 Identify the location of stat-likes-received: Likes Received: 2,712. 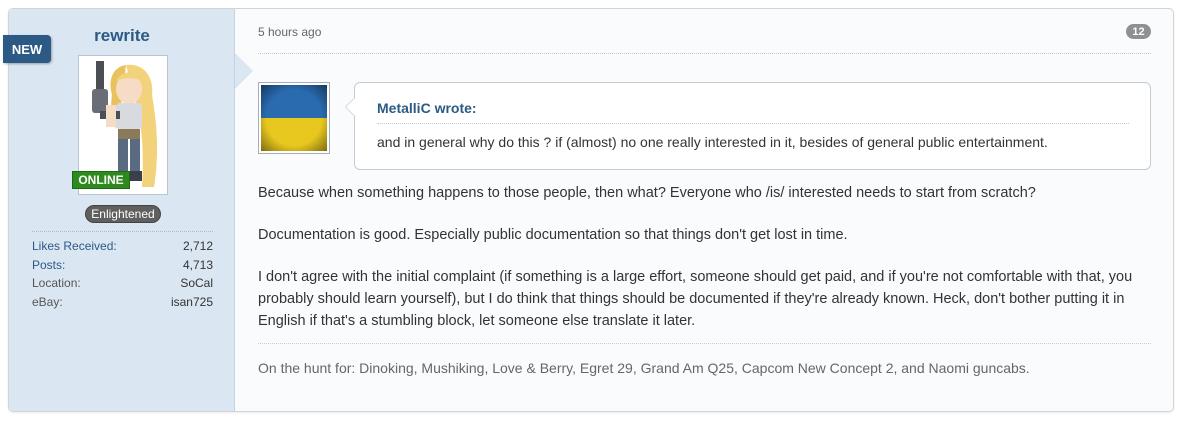
(122, 246).